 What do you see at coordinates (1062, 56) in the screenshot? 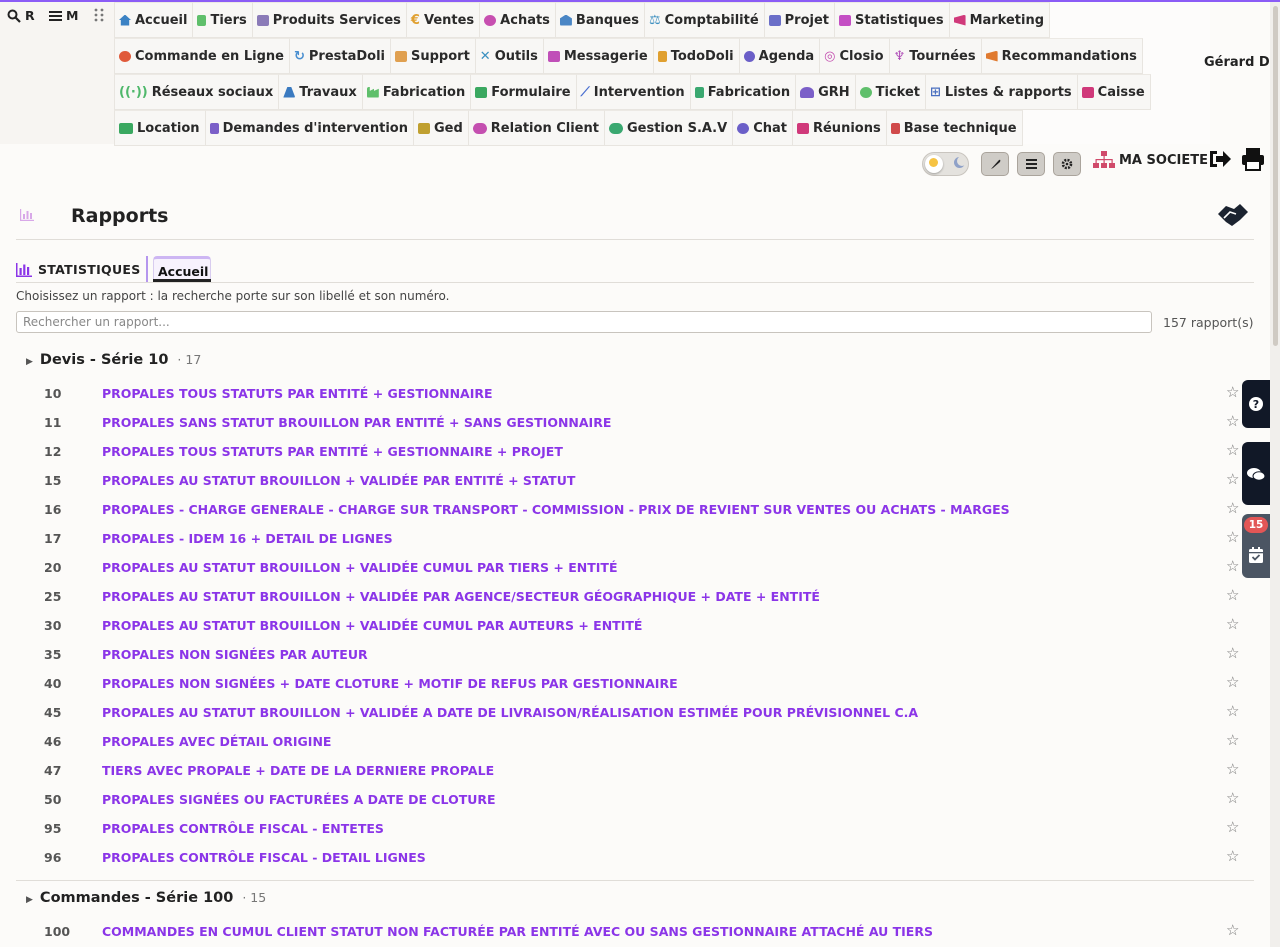
I see `menu-item-recommandations: Recommandations` at bounding box center [1062, 56].